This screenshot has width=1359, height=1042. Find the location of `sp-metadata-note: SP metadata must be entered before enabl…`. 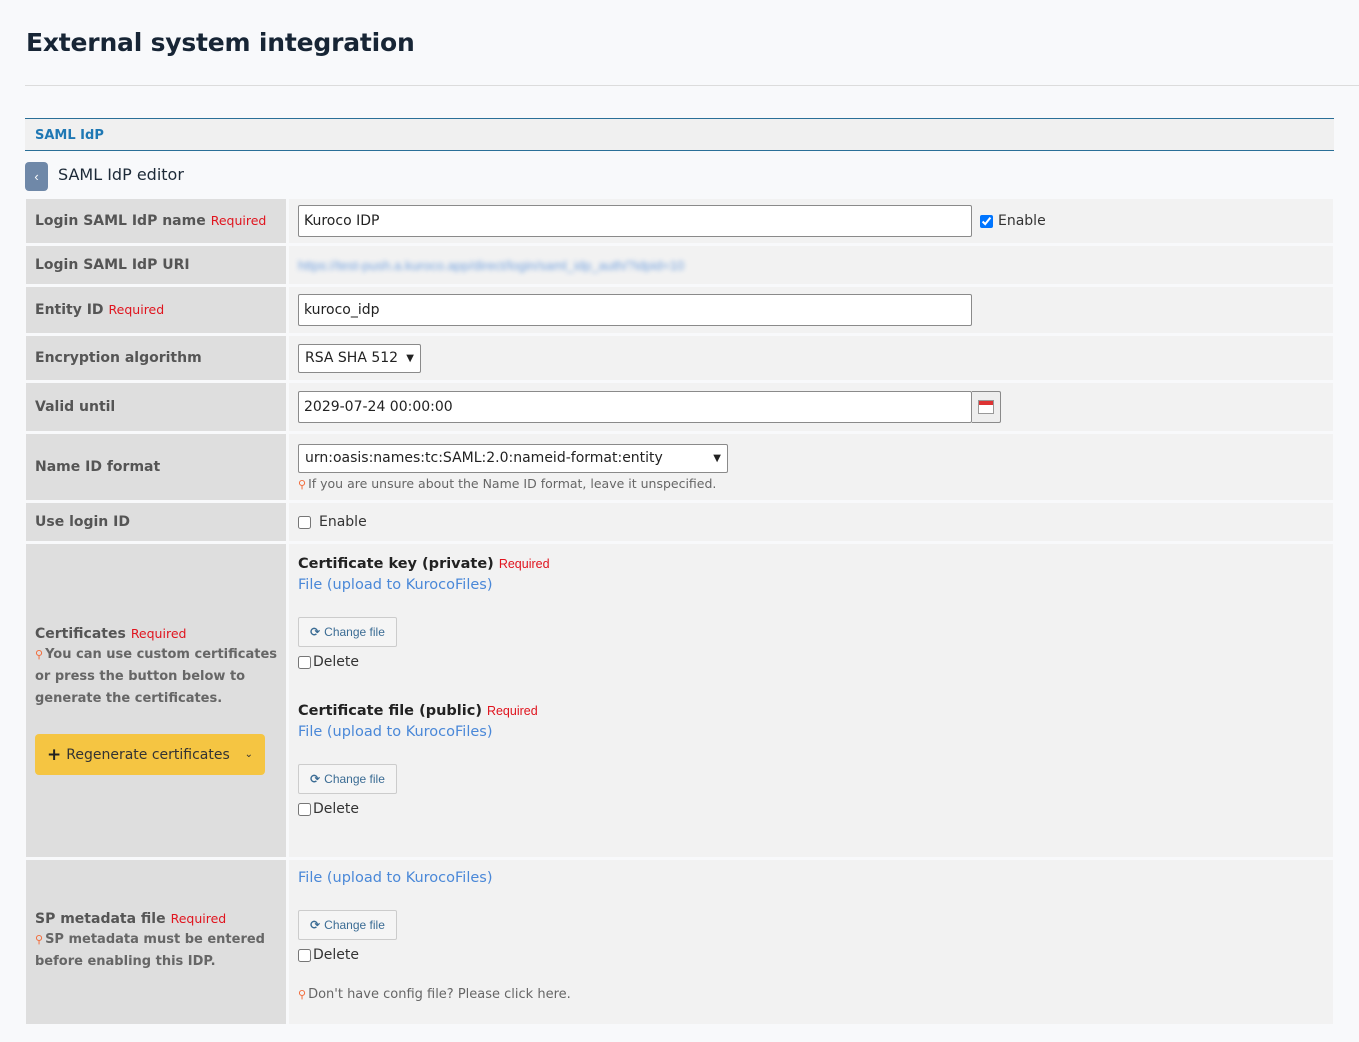

sp-metadata-note: SP metadata must be entered before enabl… is located at coordinates (150, 950).